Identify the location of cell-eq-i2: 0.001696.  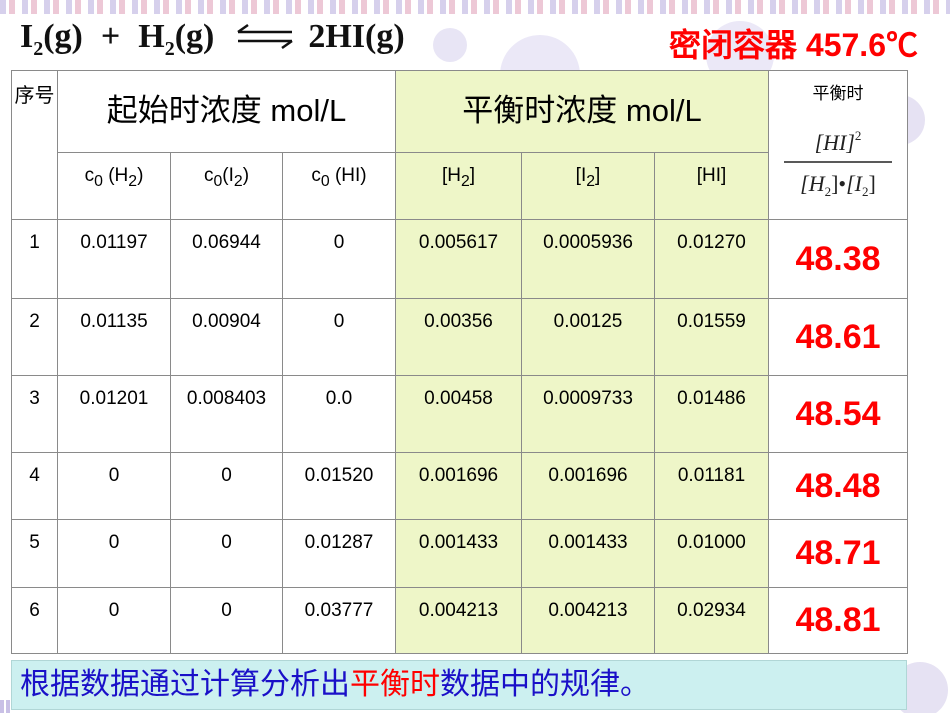
(588, 486).